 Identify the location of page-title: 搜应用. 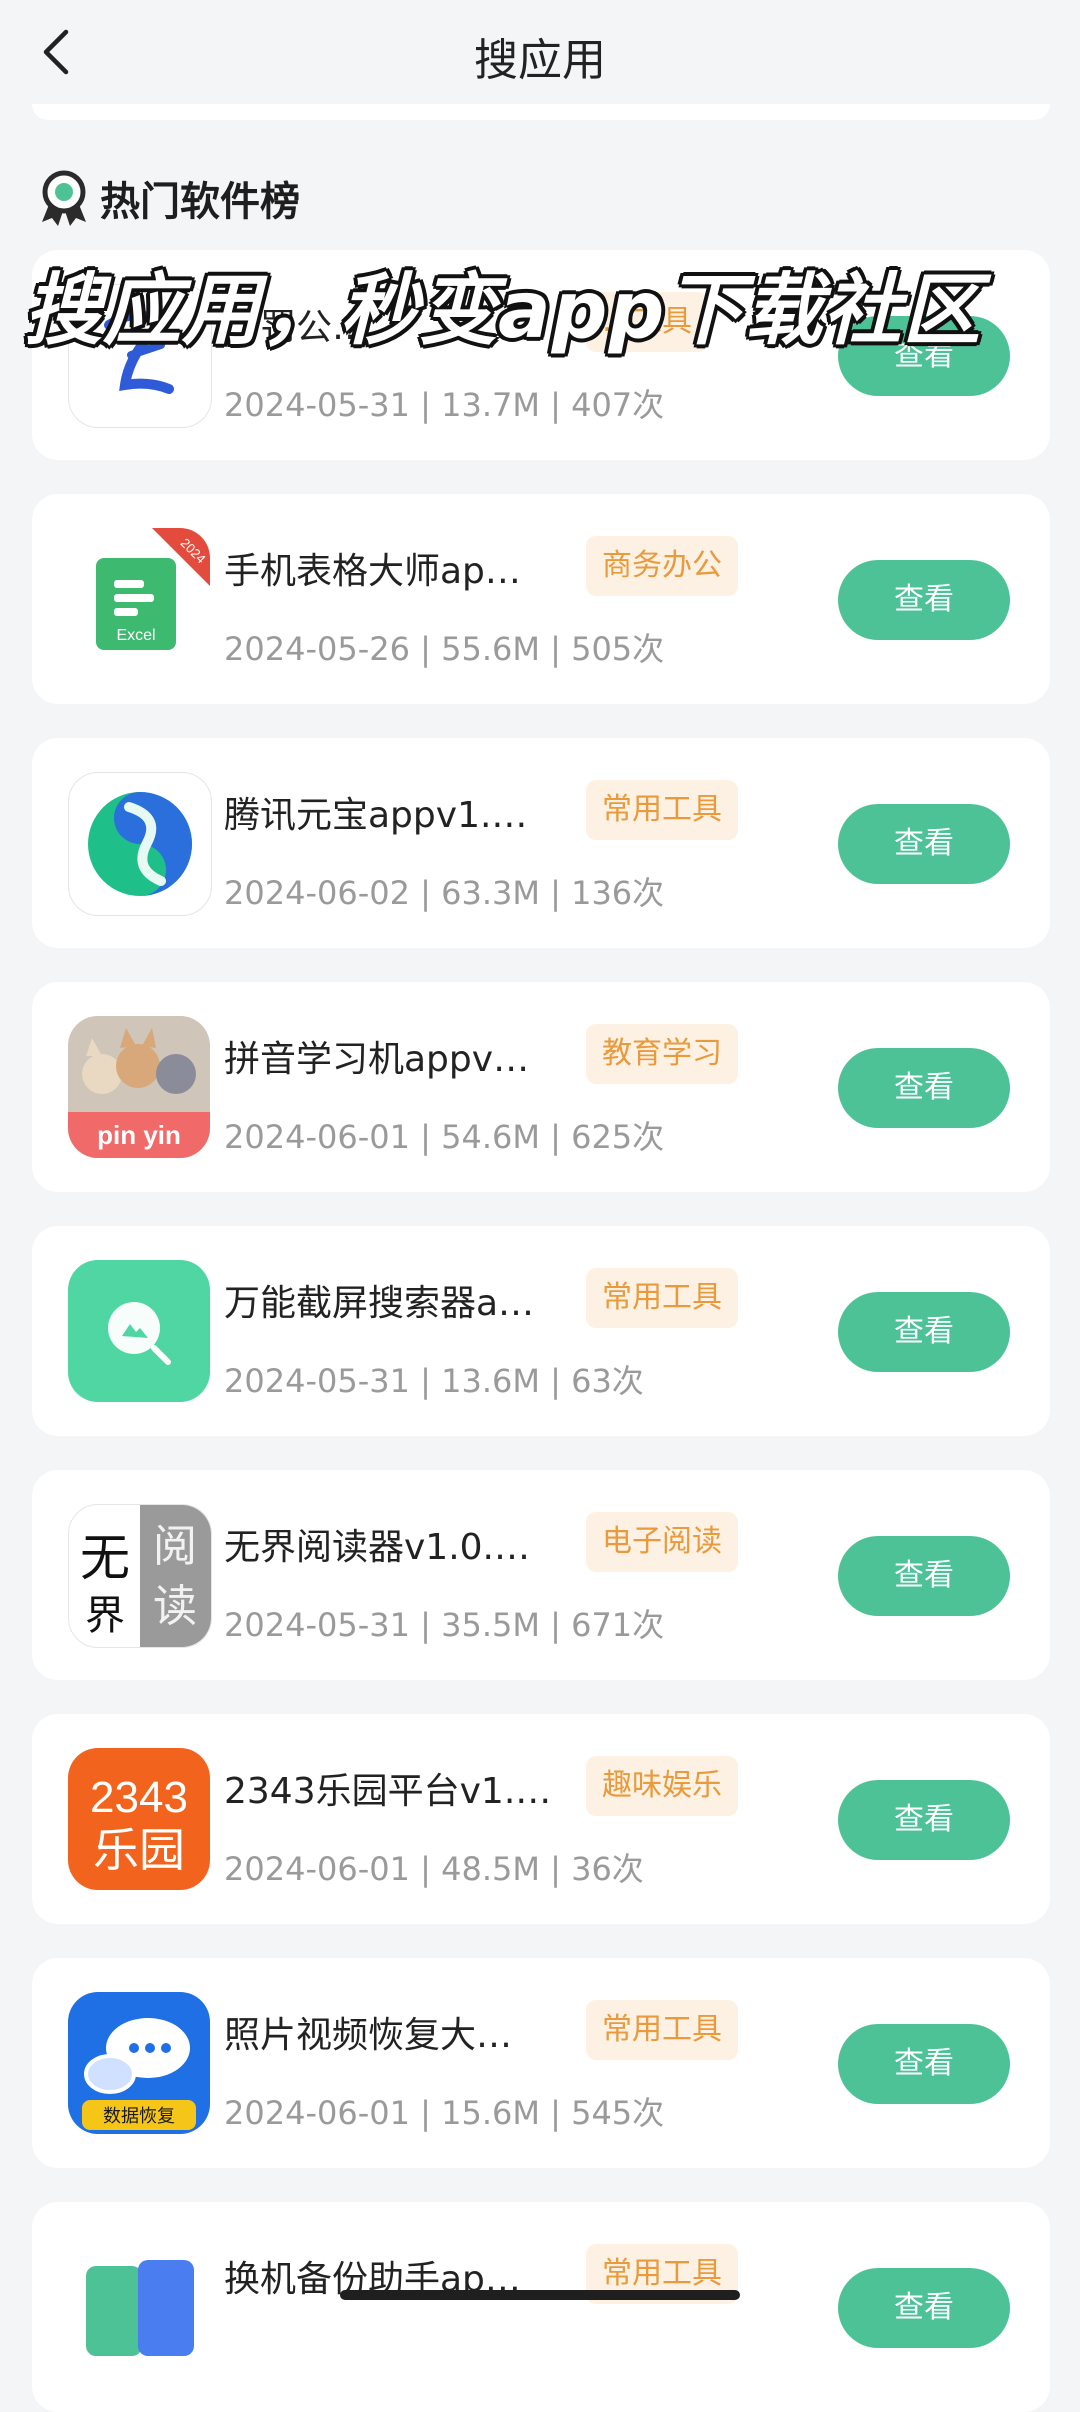
(540, 60).